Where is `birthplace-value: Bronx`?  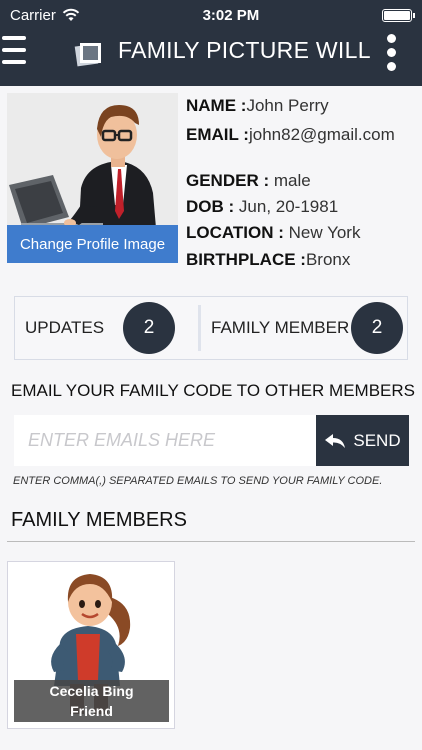 birthplace-value: Bronx is located at coordinates (328, 259).